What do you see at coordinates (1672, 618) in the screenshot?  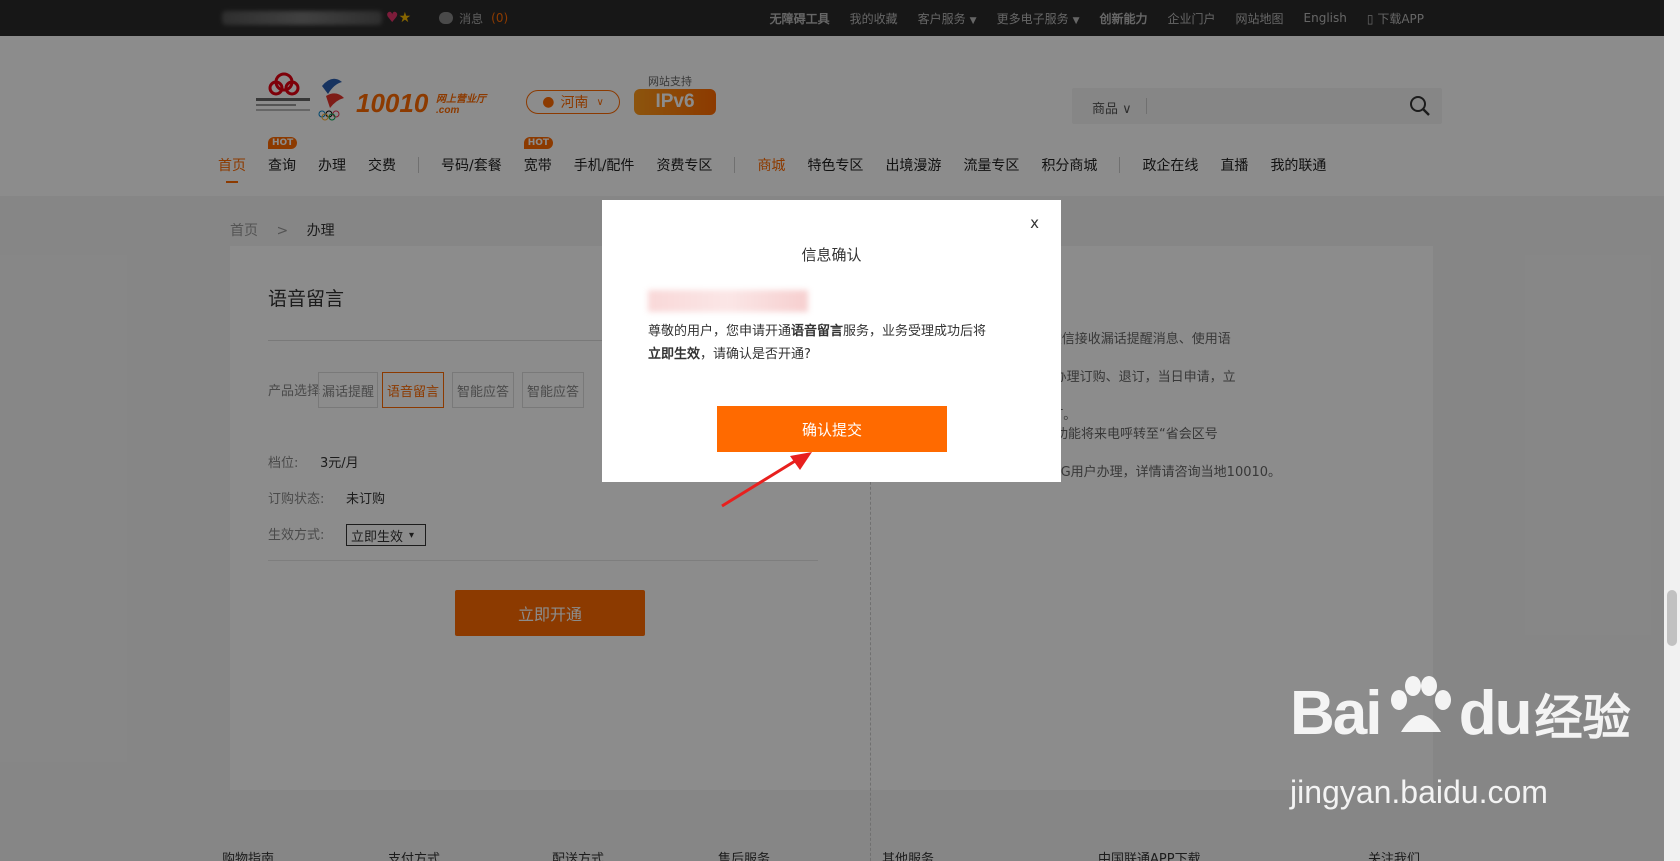 I see `scrollbar-thumb` at bounding box center [1672, 618].